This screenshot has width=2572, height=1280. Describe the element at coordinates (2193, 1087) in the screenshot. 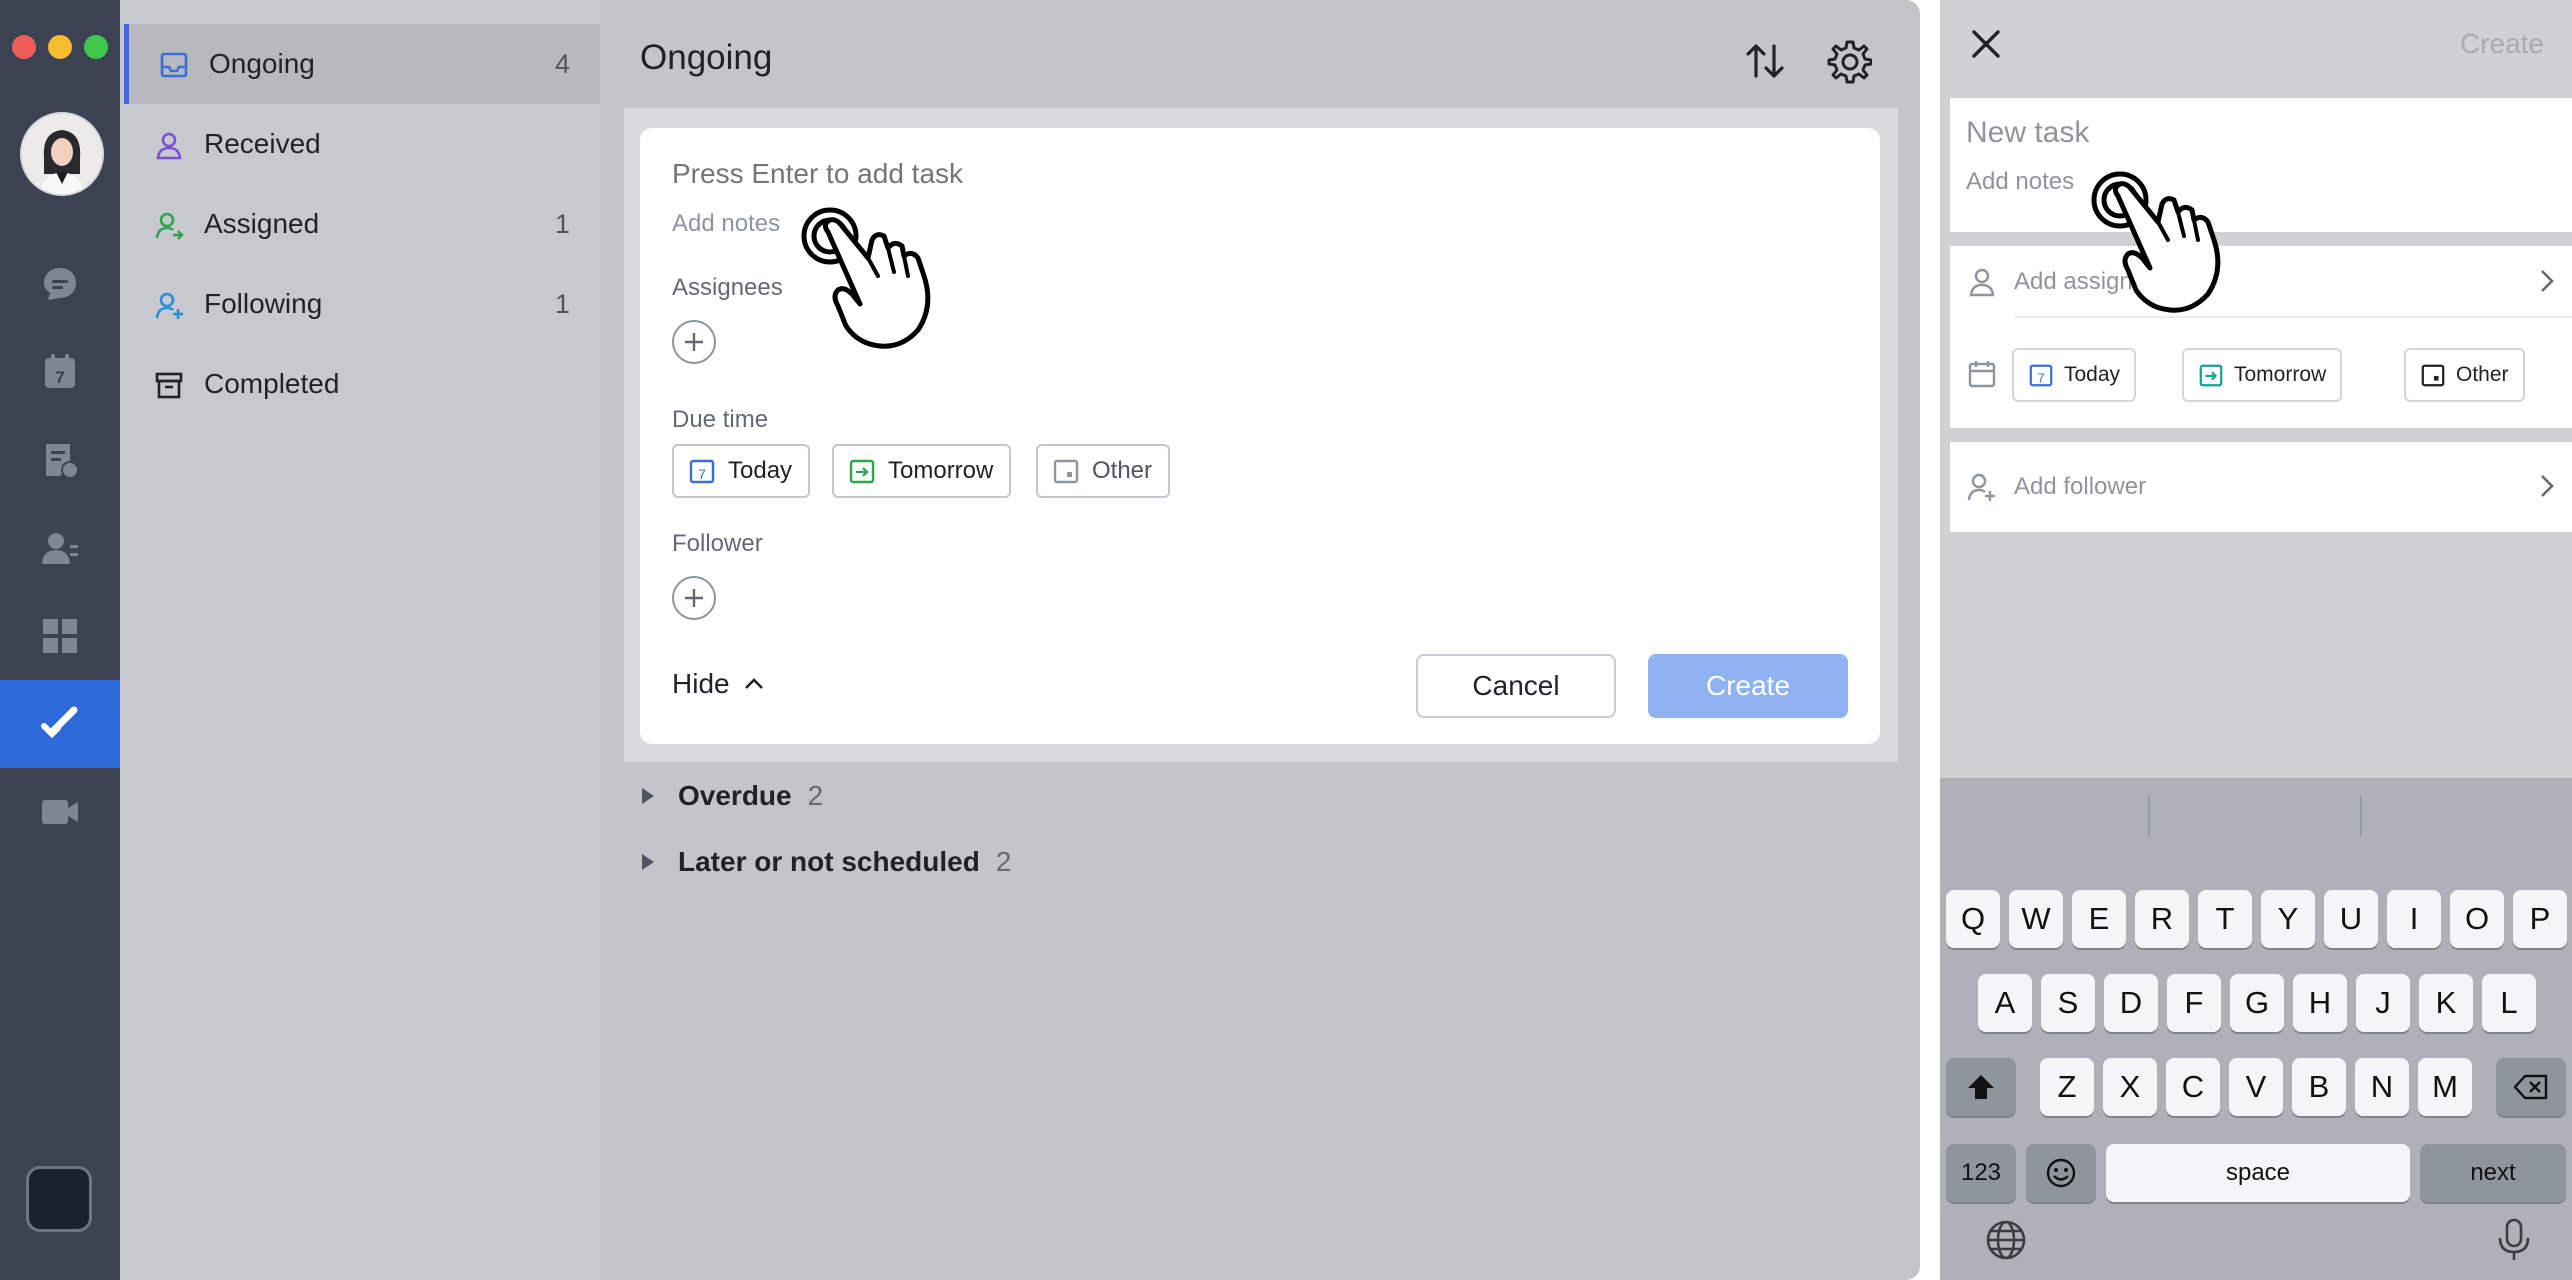

I see `key-c: C` at that location.